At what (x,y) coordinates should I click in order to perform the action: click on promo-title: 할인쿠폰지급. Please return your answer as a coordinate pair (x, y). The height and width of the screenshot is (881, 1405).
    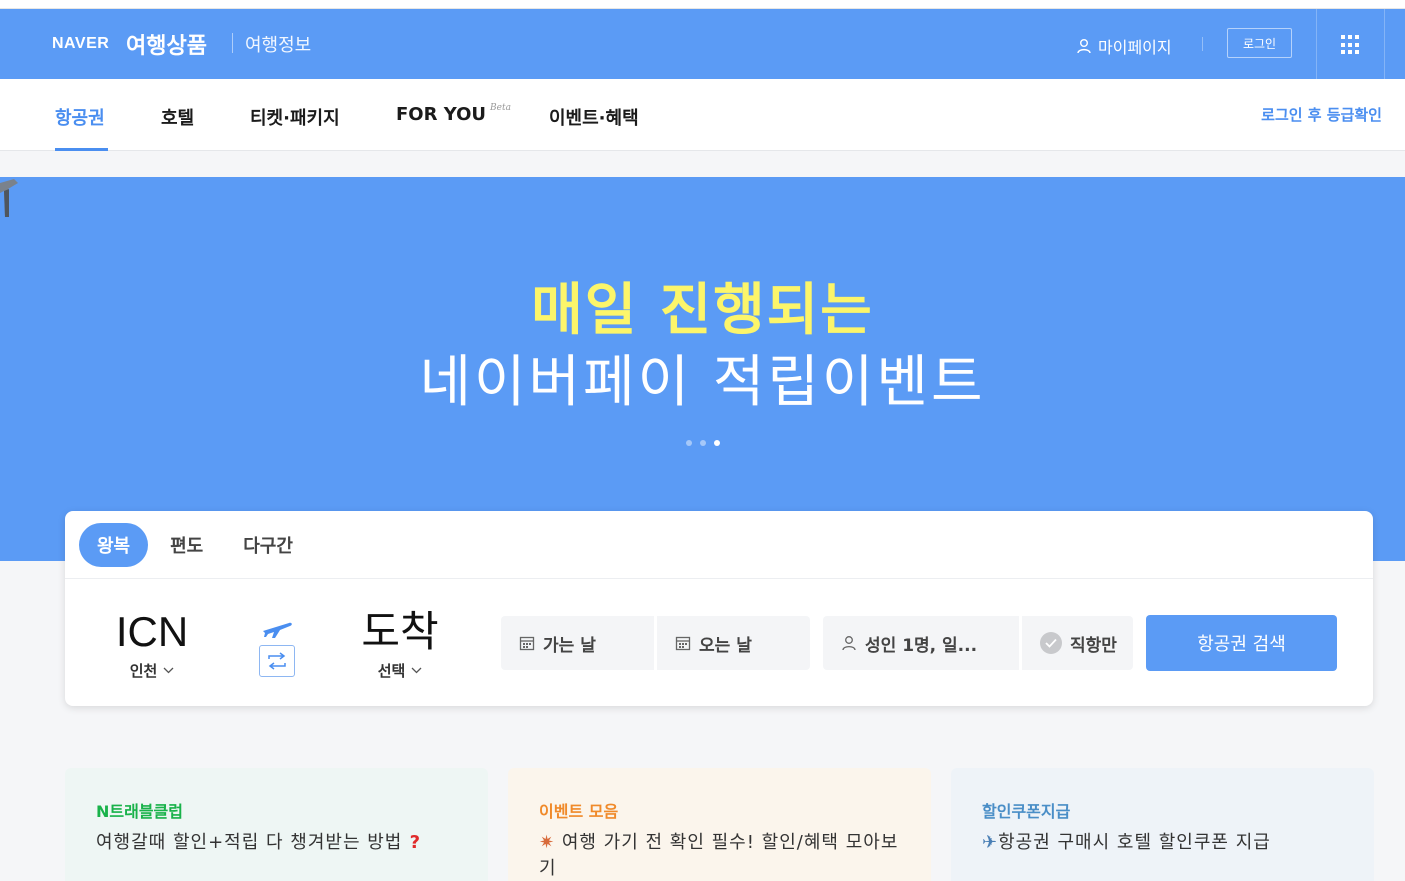
    Looking at the image, I should click on (1026, 811).